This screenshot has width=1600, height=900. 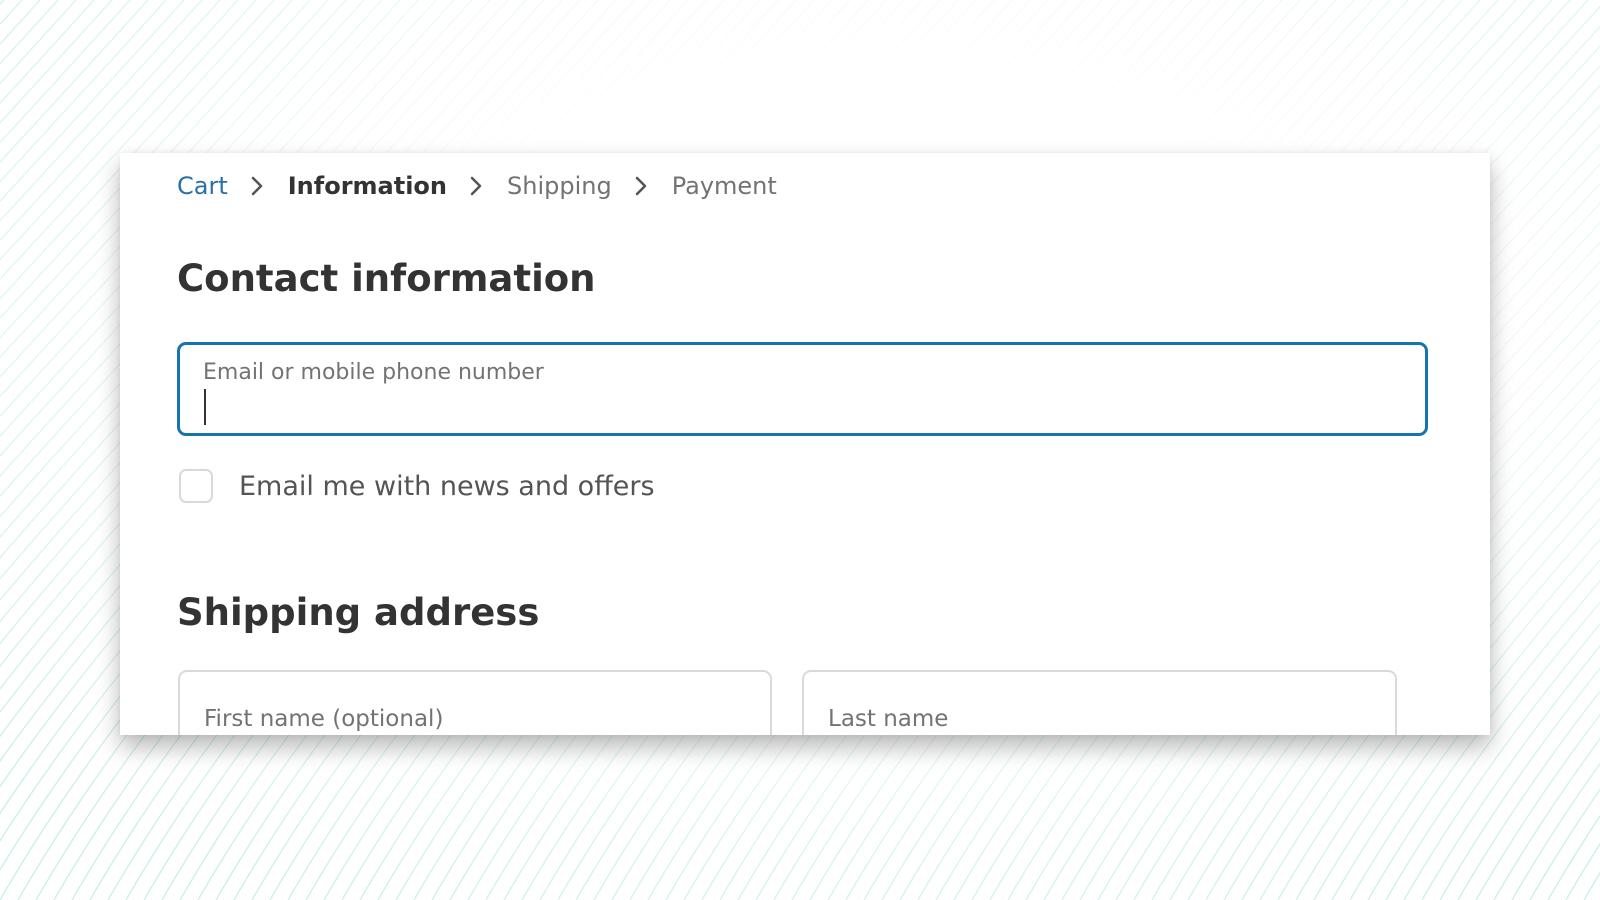 What do you see at coordinates (386, 278) in the screenshot?
I see `contact-information-title: Contact information` at bounding box center [386, 278].